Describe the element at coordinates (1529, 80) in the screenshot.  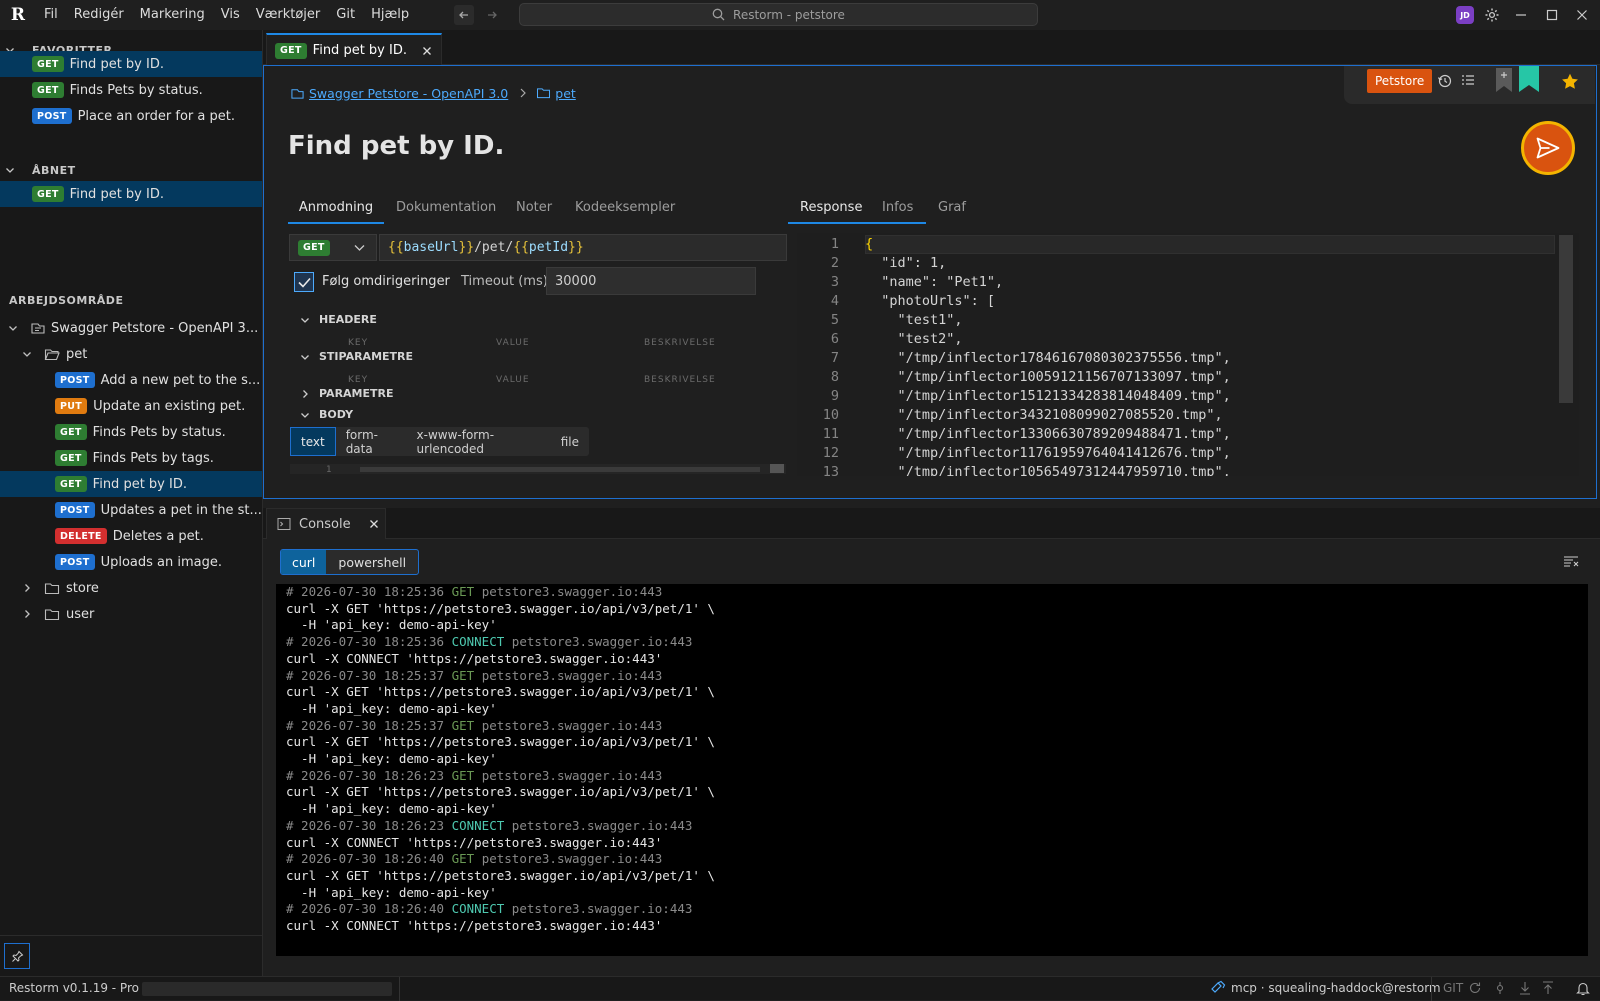
I see `bookmark-icon` at that location.